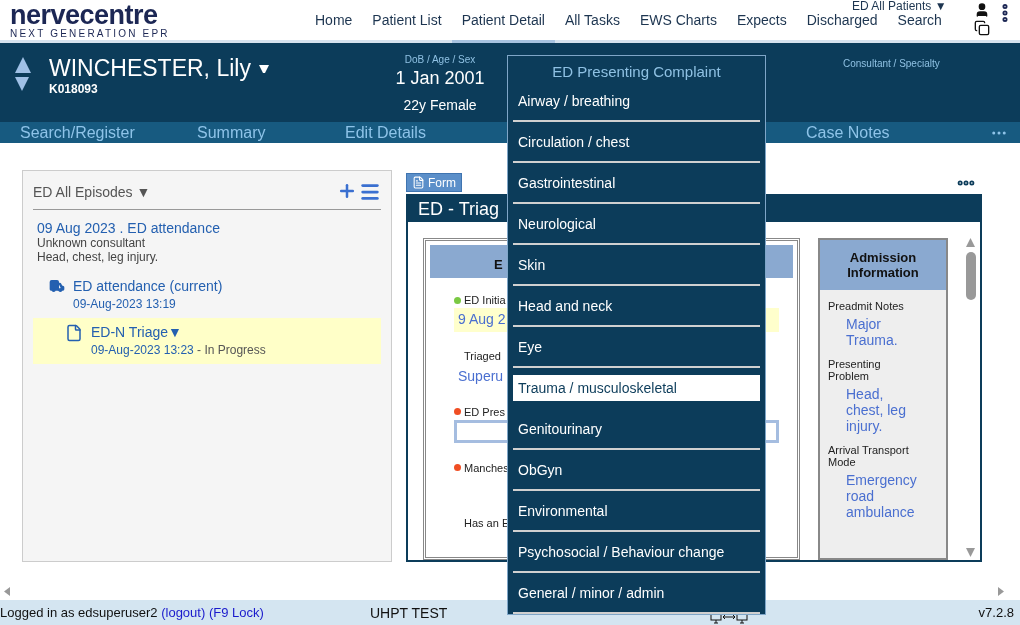 The image size is (1020, 625). I want to click on episode-item: ED attendance (current) 09-Aug-2023 13:19, so click(207, 295).